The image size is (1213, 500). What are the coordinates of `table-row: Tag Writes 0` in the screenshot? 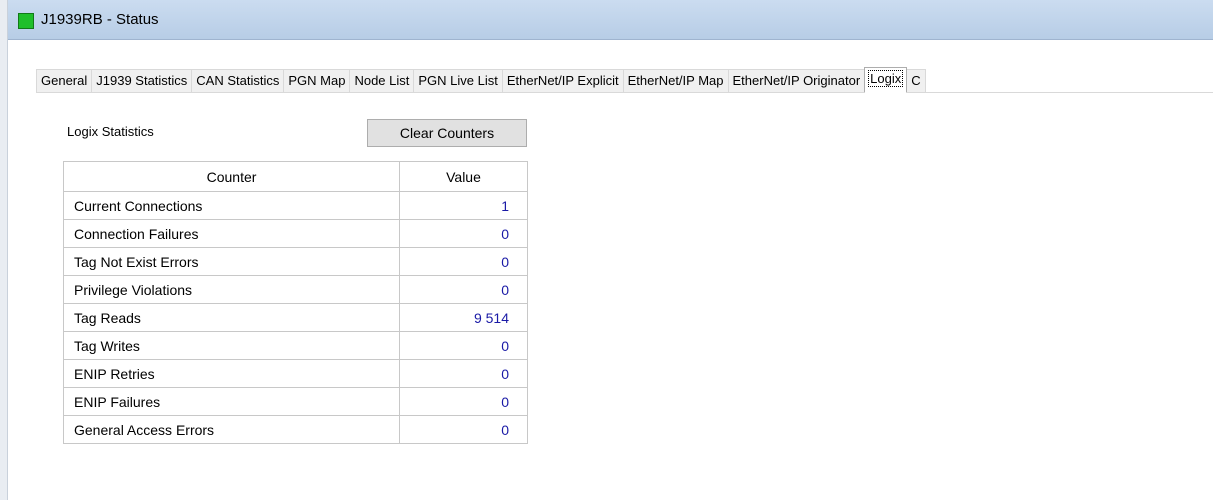 It's located at (295, 345).